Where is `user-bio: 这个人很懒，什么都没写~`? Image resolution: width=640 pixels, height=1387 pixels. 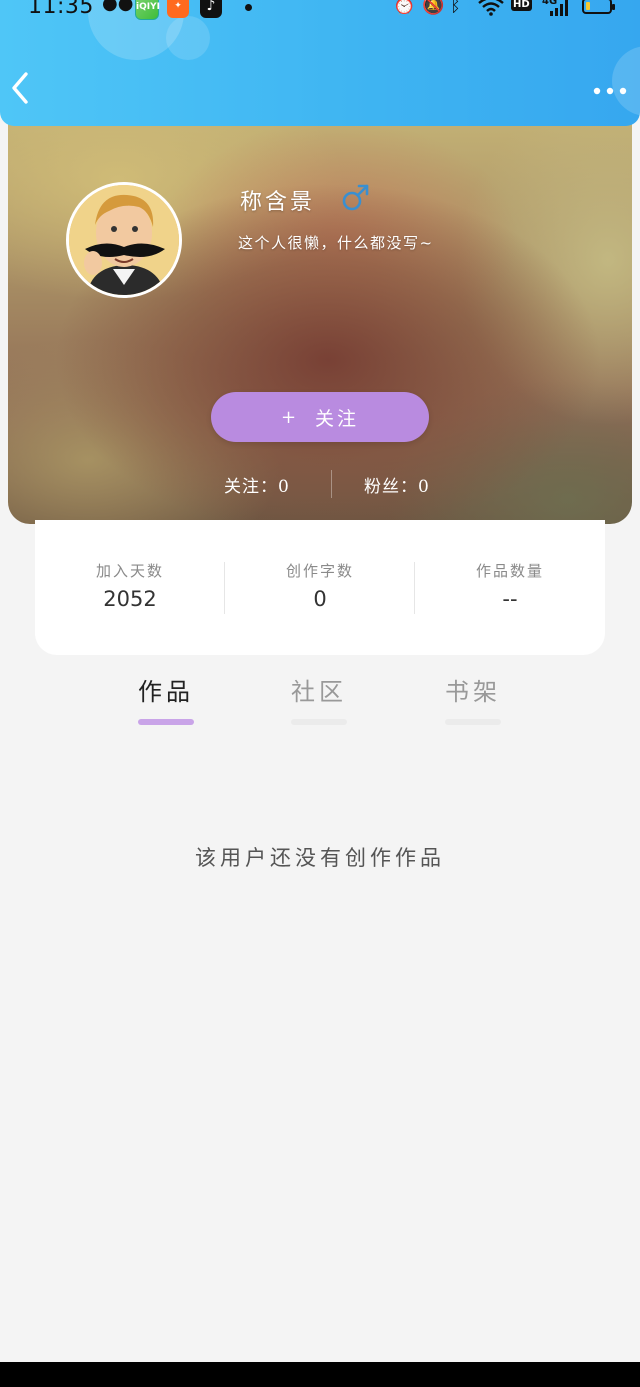 user-bio: 这个人很懒，什么都没写~ is located at coordinates (336, 243).